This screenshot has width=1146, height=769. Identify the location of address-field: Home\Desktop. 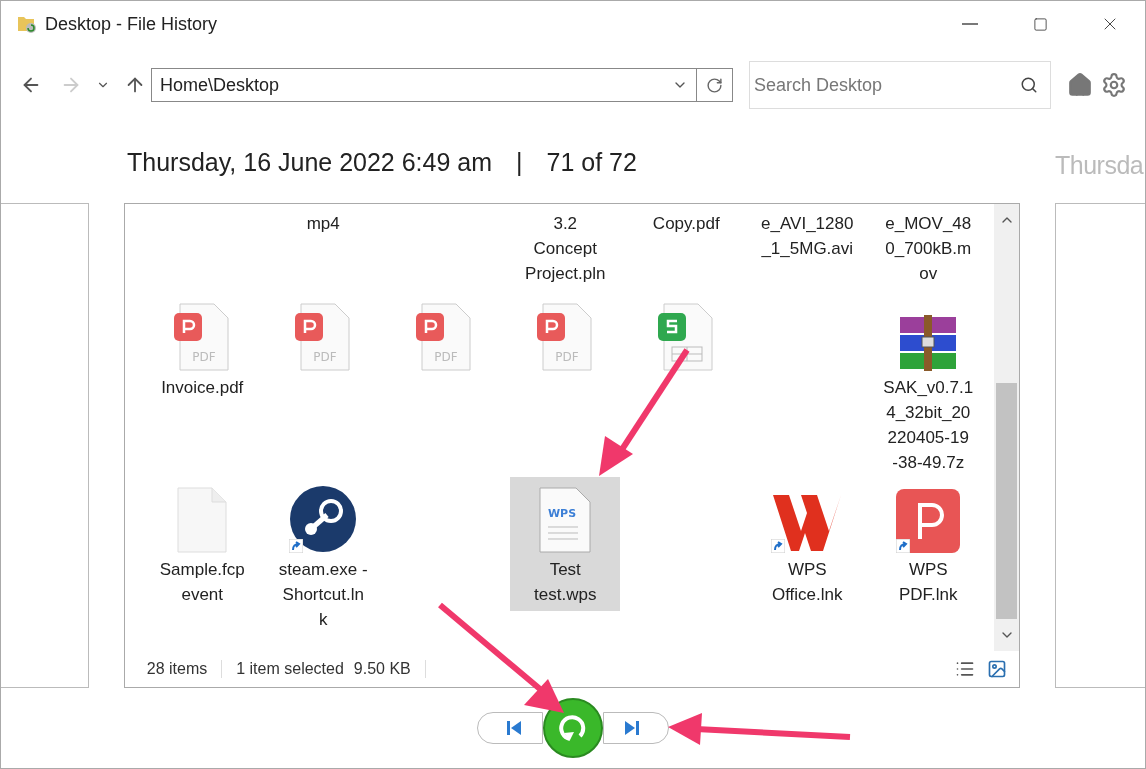
(442, 85).